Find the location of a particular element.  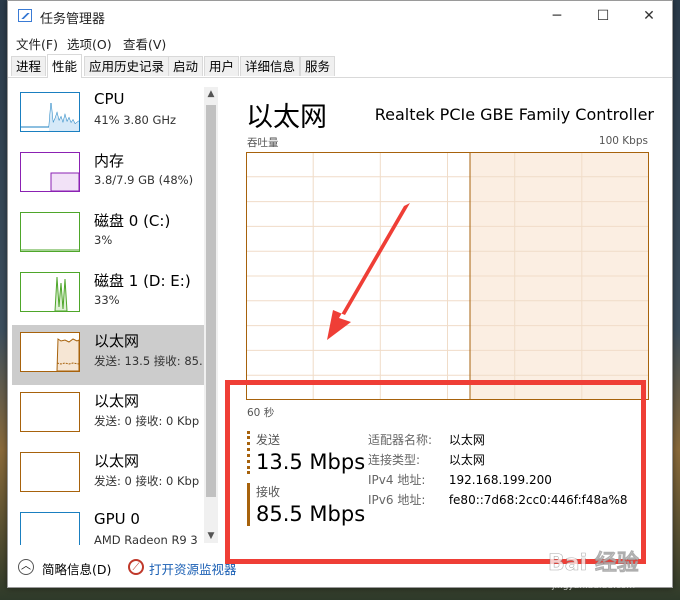

sidebar-item-gpu: GPU 0 AMD Radeon R9 3 is located at coordinates (108, 525).